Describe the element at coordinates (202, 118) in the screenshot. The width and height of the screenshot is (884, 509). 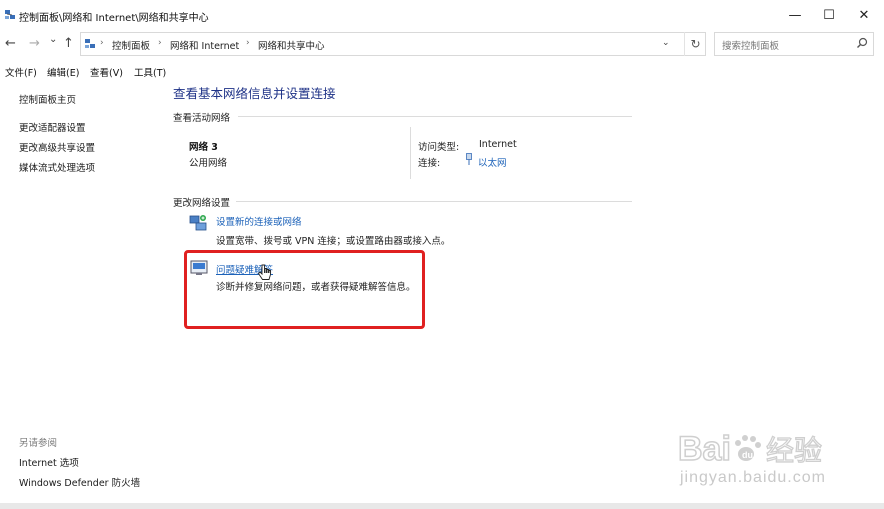
I see `active-networks-heading: 查看活动网络` at that location.